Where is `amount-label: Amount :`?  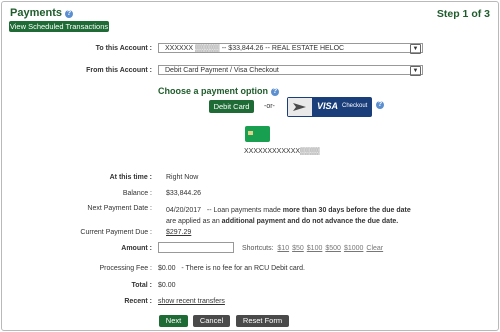 amount-label: Amount : is located at coordinates (136, 248).